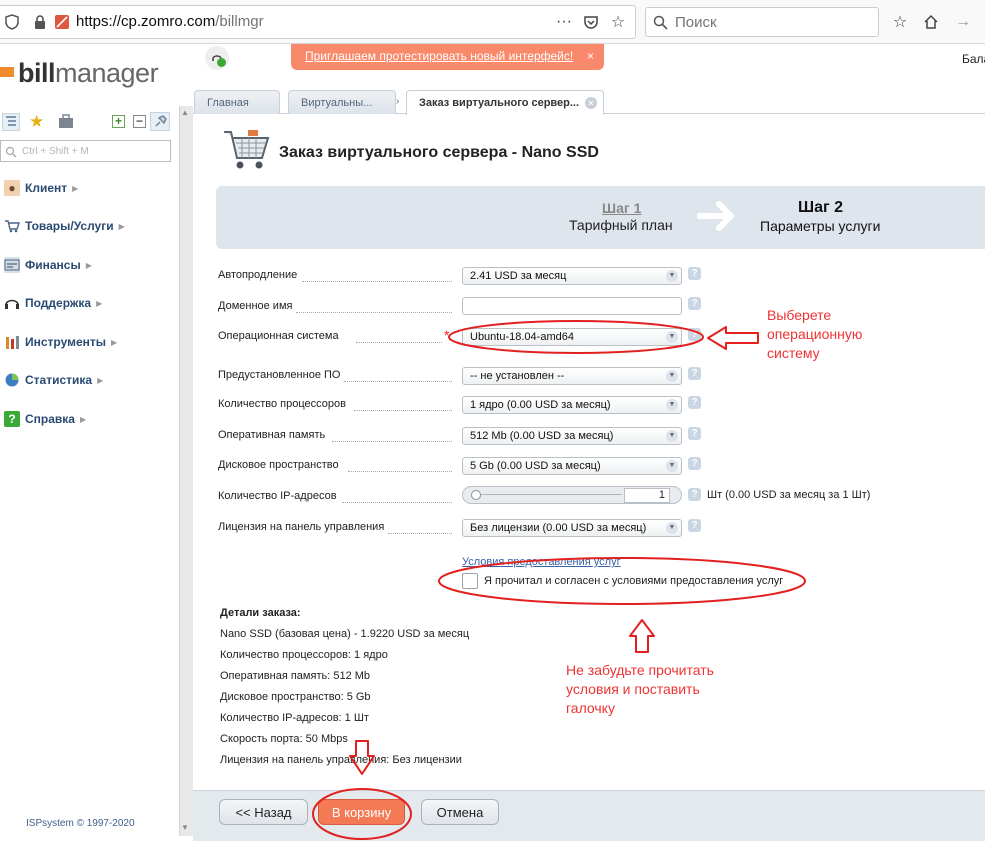  Describe the element at coordinates (185, 827) in the screenshot. I see `scroll-down-icon: ▼` at that location.